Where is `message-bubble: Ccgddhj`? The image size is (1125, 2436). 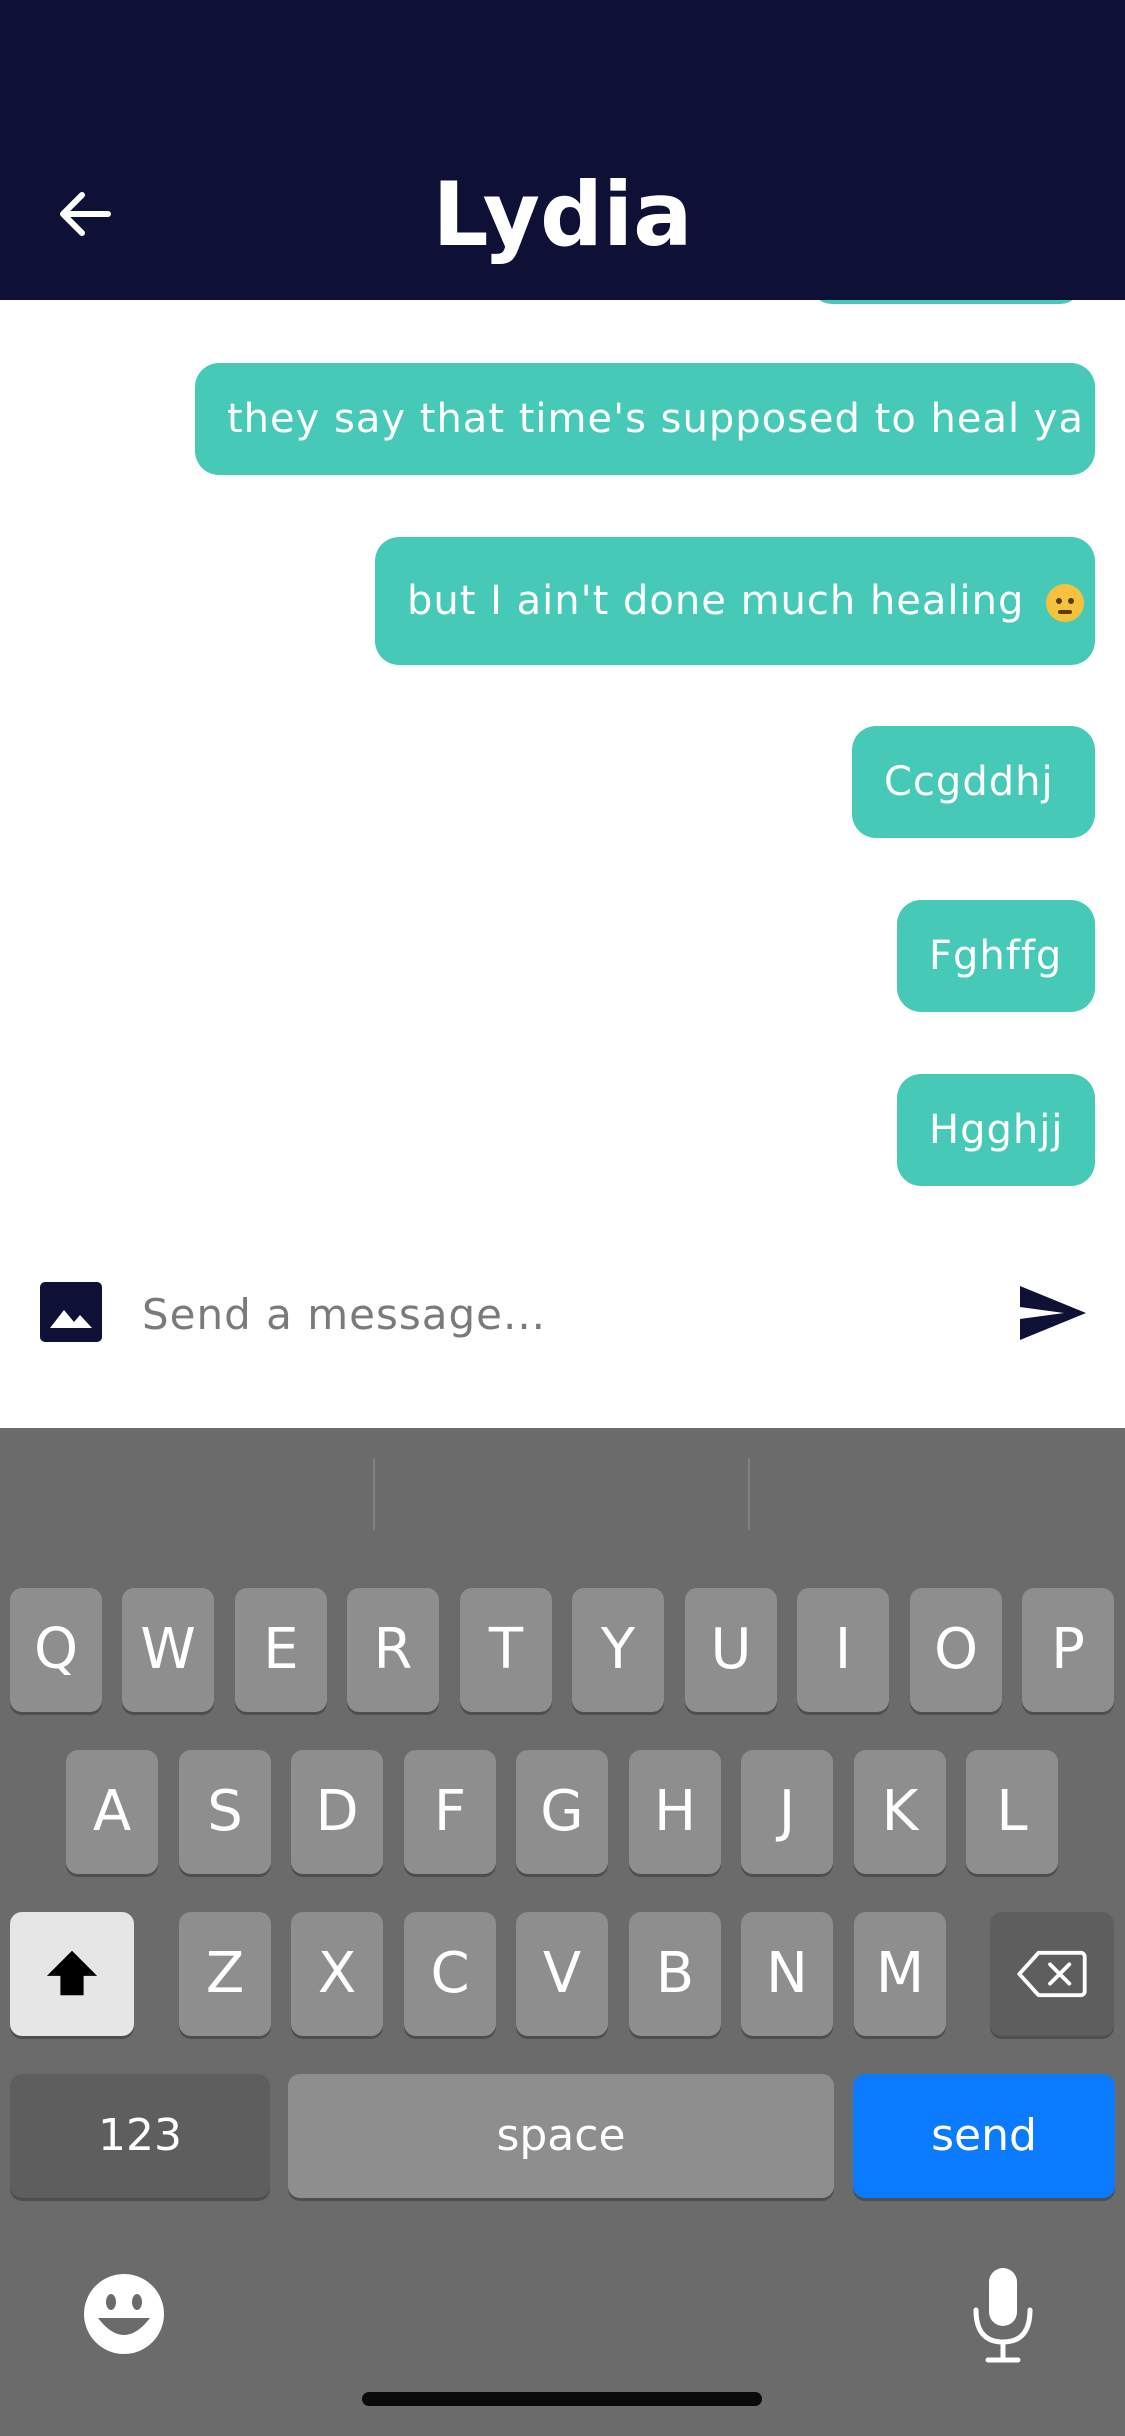
message-bubble: Ccgddhj is located at coordinates (973, 782).